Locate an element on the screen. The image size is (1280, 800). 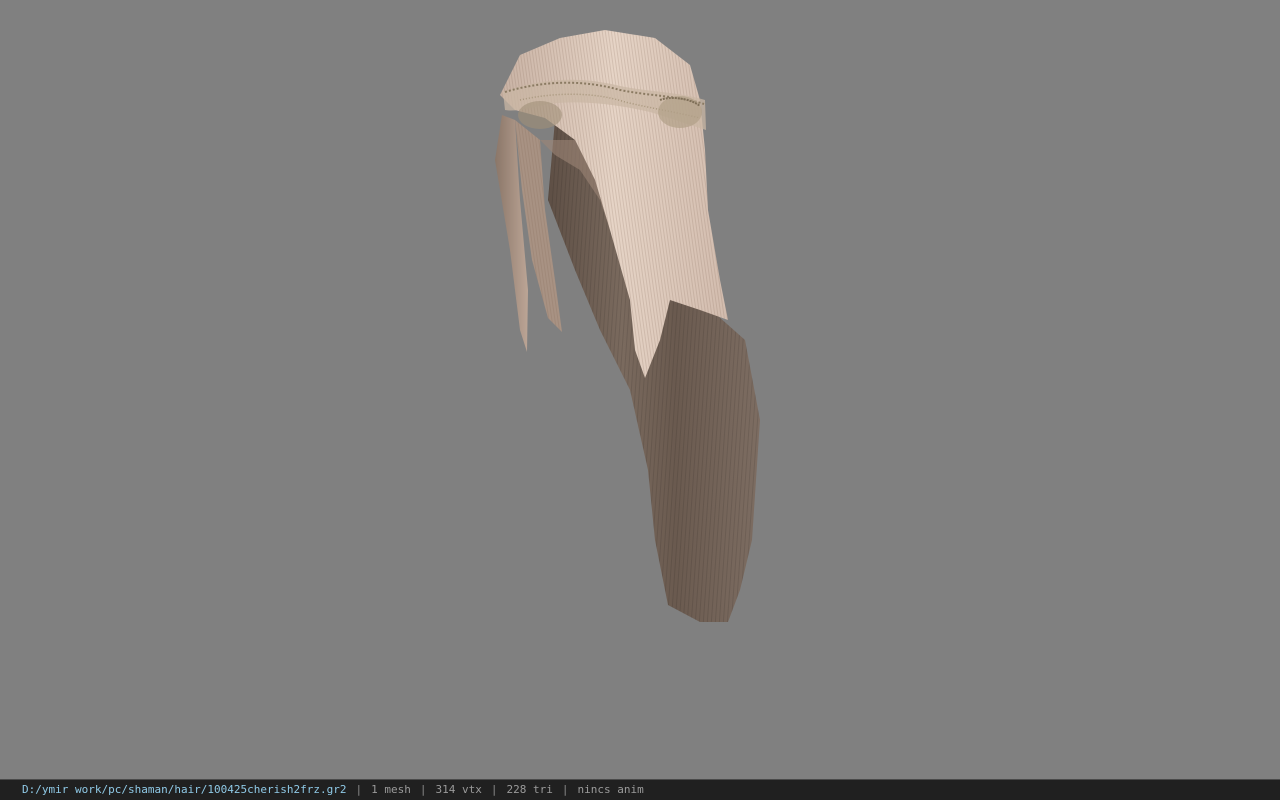
vertex-count: 314 vtx is located at coordinates (458, 789).